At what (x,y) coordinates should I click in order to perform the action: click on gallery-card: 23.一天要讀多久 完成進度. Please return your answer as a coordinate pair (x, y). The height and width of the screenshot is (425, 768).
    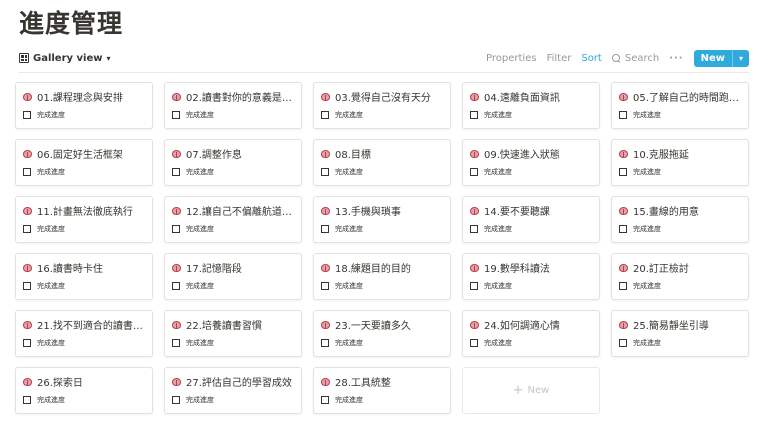
    Looking at the image, I should click on (382, 333).